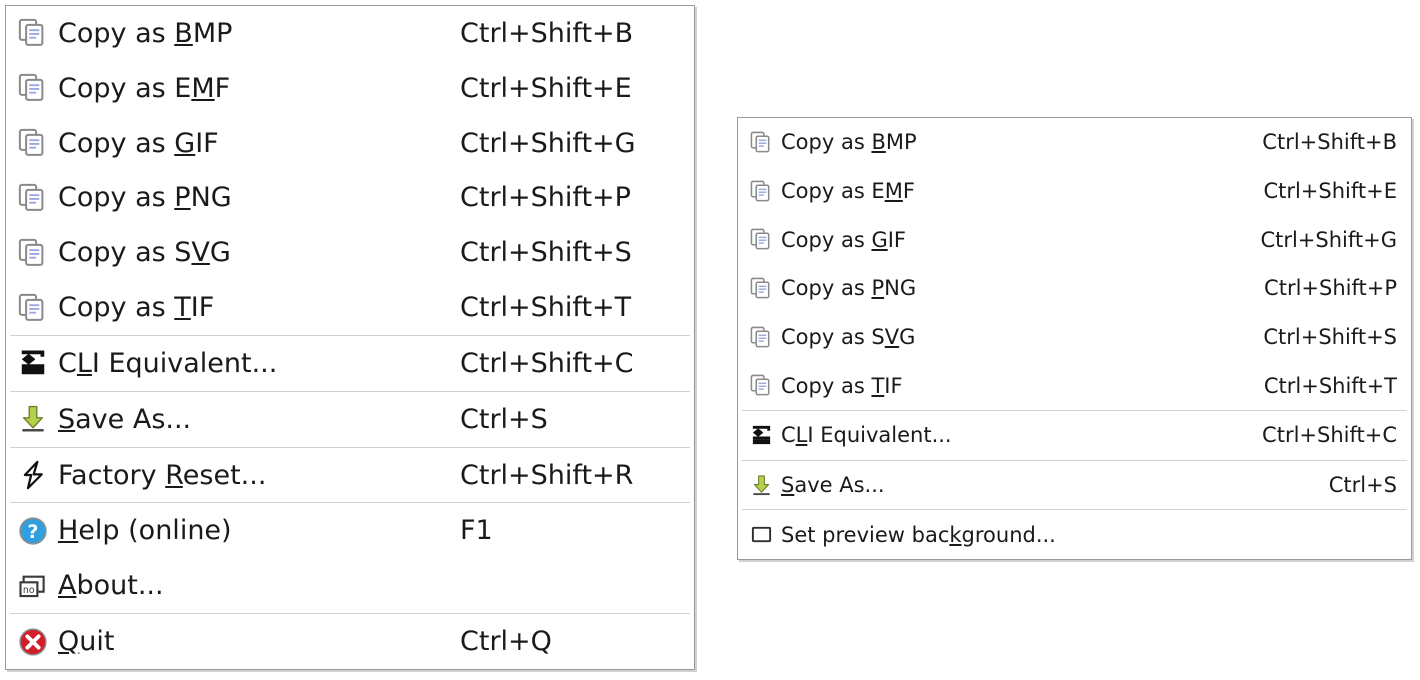 The width and height of the screenshot is (1420, 680). Describe the element at coordinates (547, 475) in the screenshot. I see `menu-item-shortcut: Ctrl+Shift+R` at that location.